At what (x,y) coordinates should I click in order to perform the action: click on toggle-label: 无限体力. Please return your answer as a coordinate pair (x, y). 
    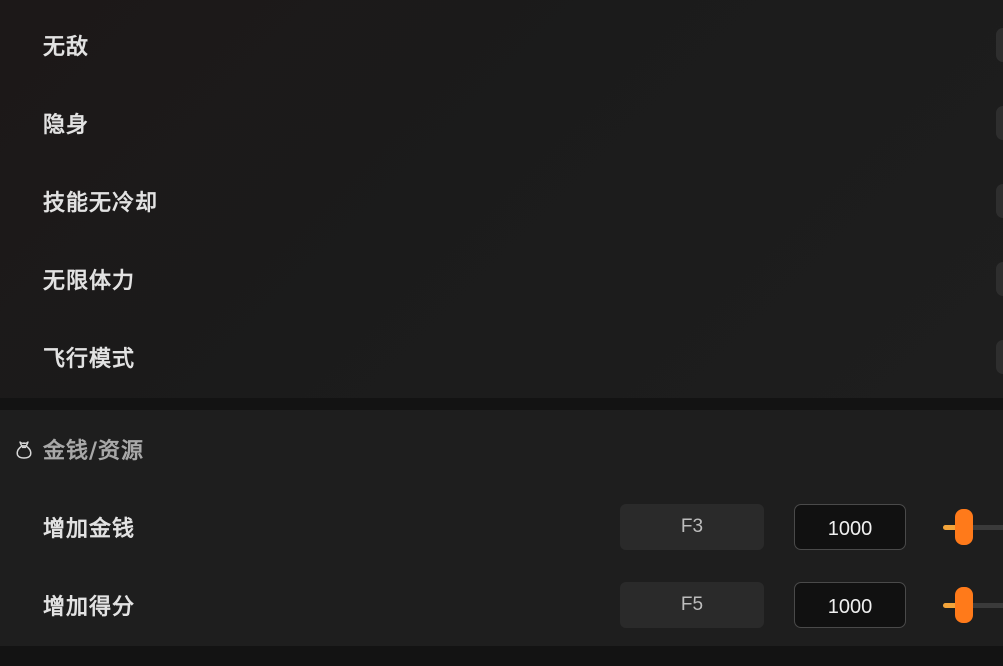
    Looking at the image, I should click on (89, 281).